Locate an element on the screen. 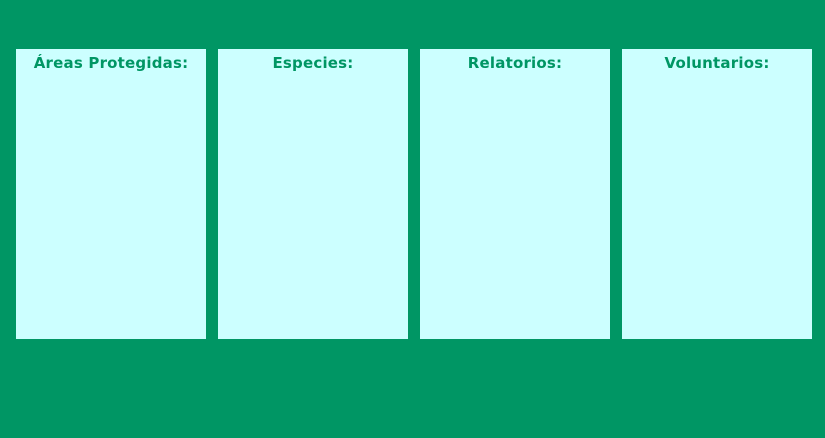  panel-title-species: Especies: is located at coordinates (313, 63).